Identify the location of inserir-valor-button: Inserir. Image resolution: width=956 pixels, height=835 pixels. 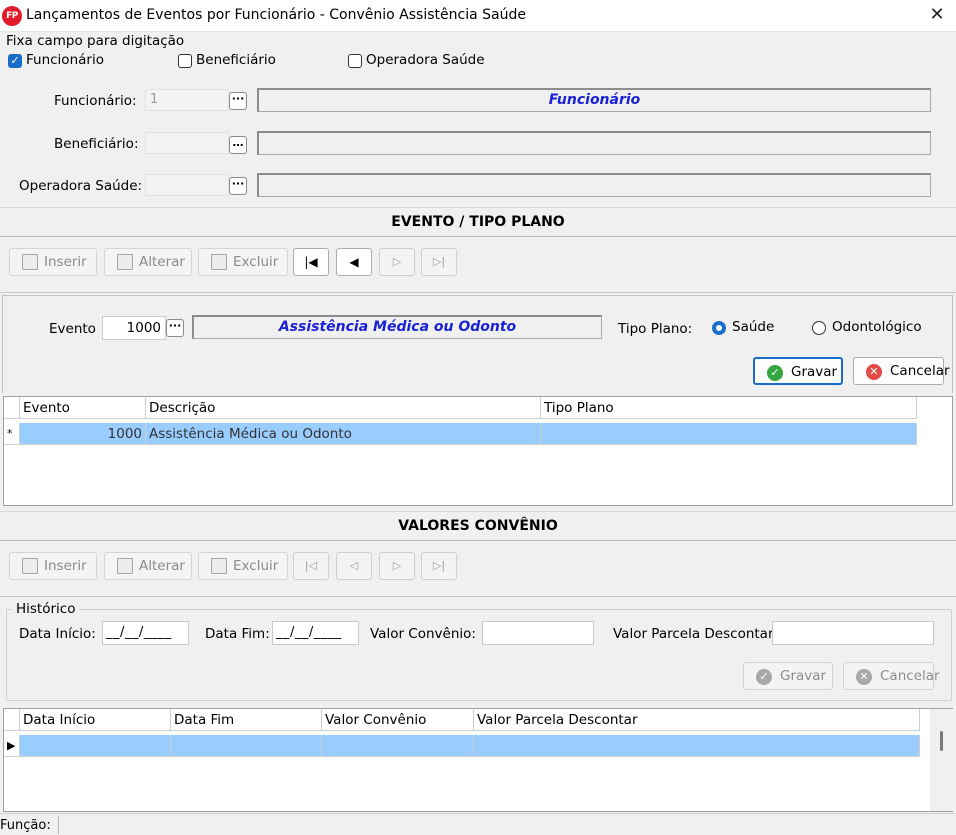
(53, 566).